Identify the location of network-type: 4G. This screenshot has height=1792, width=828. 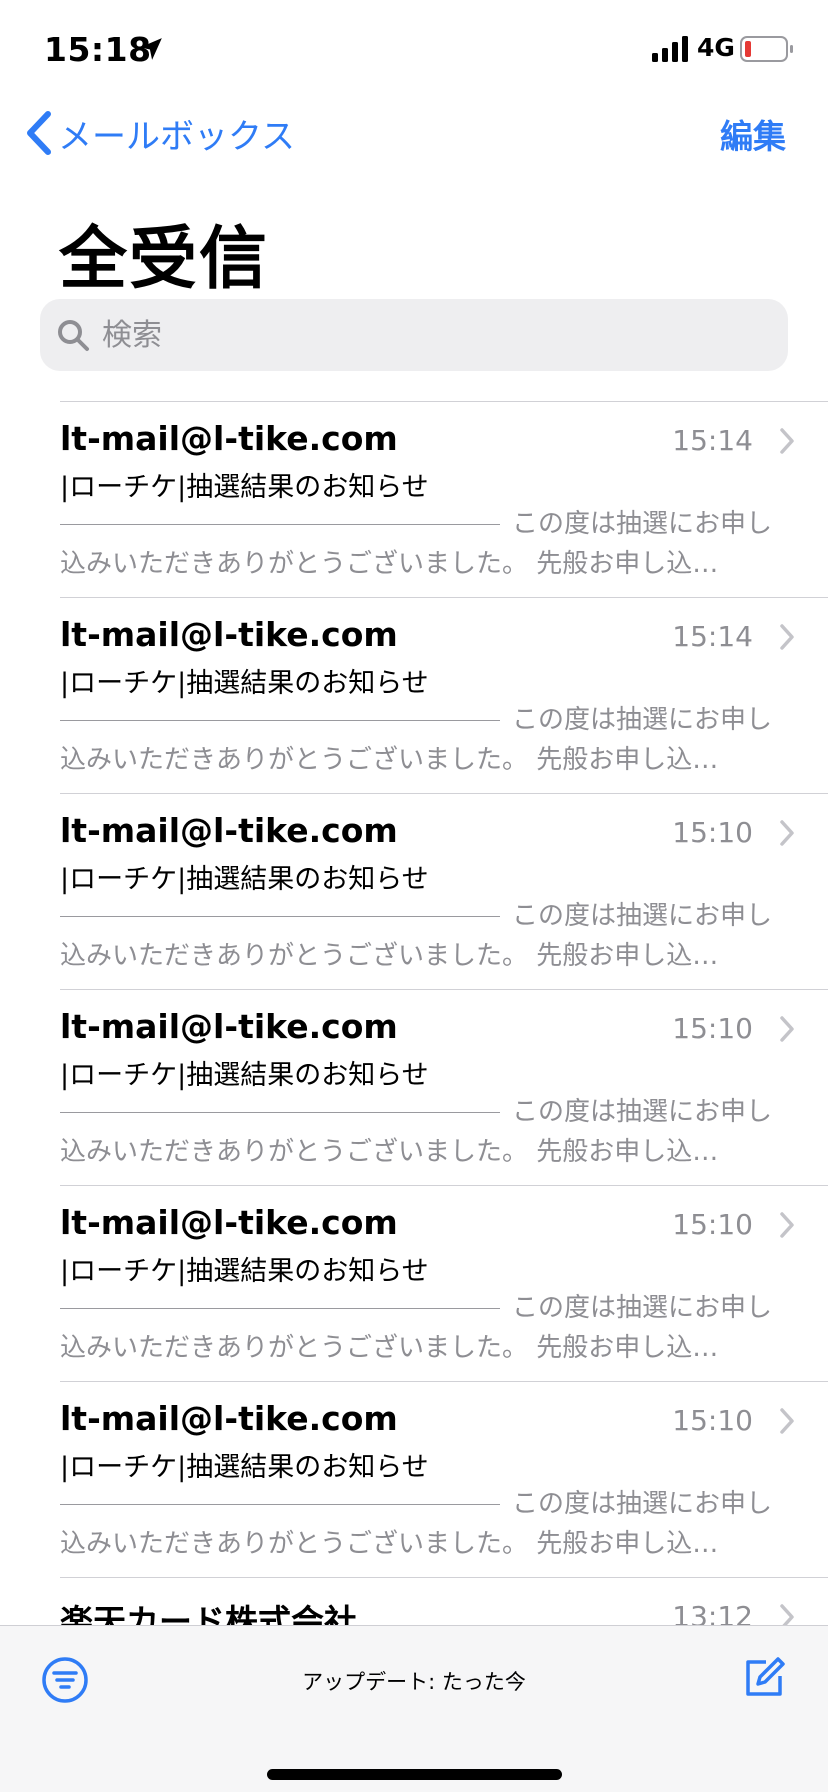
(716, 47).